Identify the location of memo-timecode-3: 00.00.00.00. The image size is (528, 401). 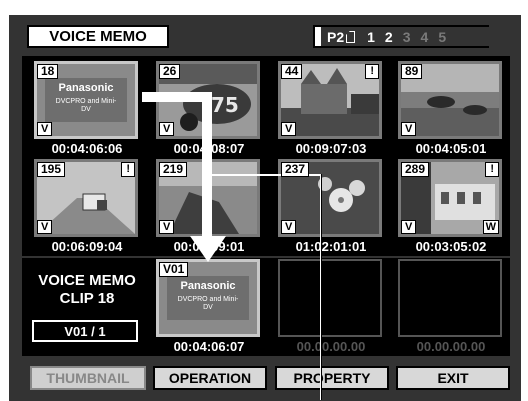
(451, 346).